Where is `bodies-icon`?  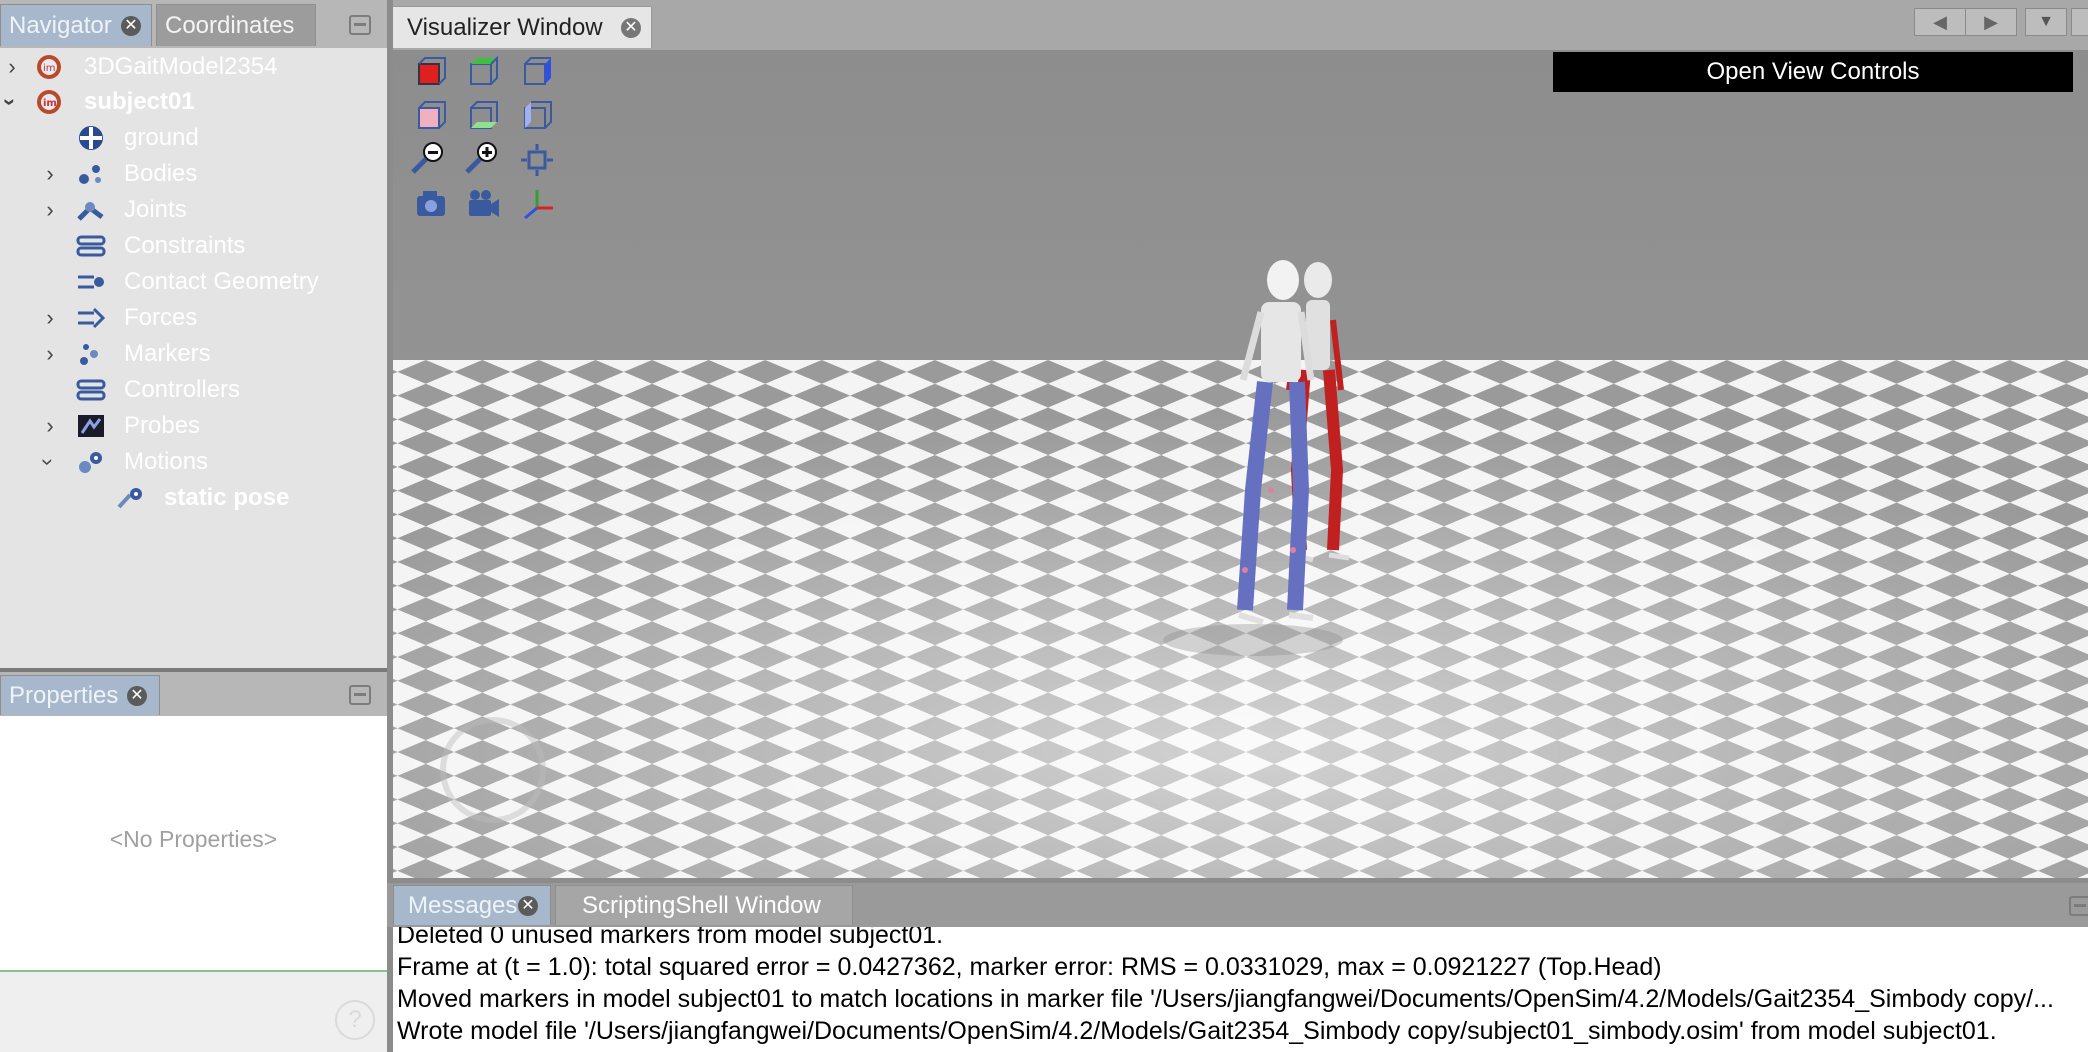
bodies-icon is located at coordinates (90, 174).